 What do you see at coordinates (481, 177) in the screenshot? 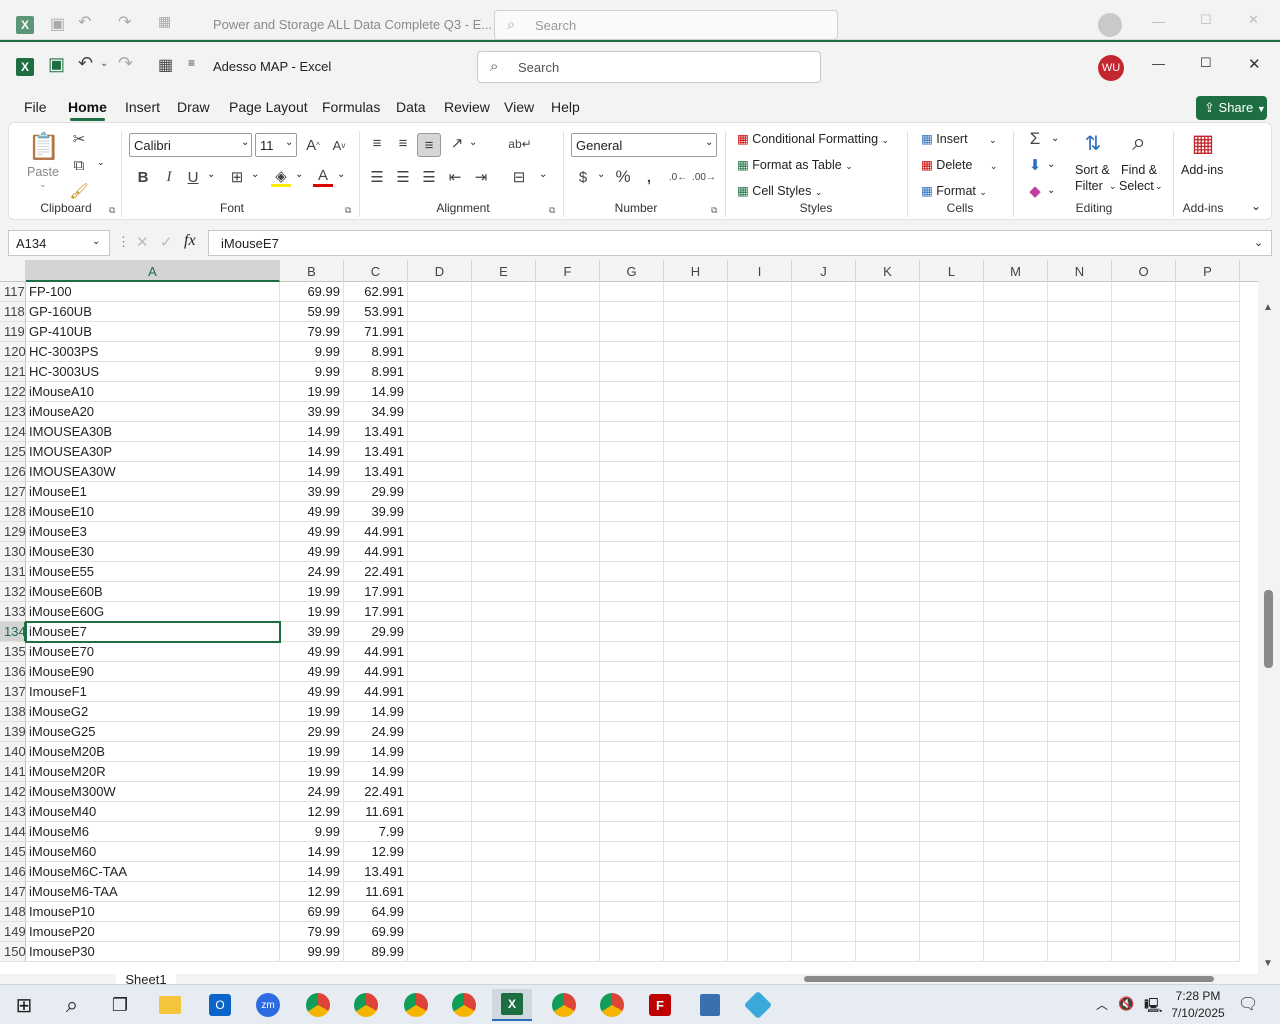
I see `increase-indent-icon: ⇥` at bounding box center [481, 177].